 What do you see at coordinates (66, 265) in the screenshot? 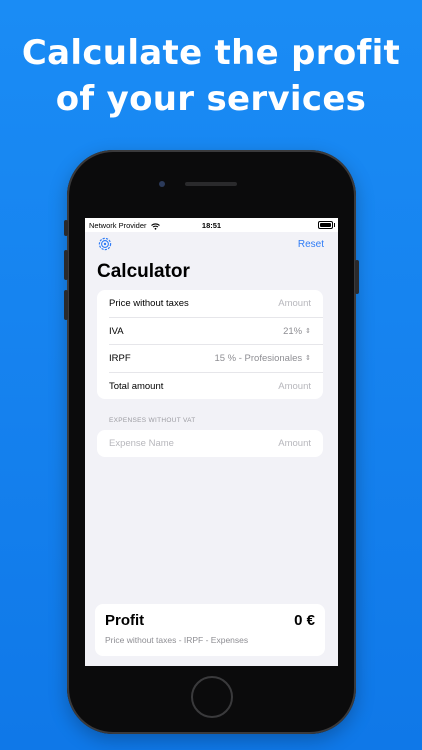
I see `phone-volume-up` at bounding box center [66, 265].